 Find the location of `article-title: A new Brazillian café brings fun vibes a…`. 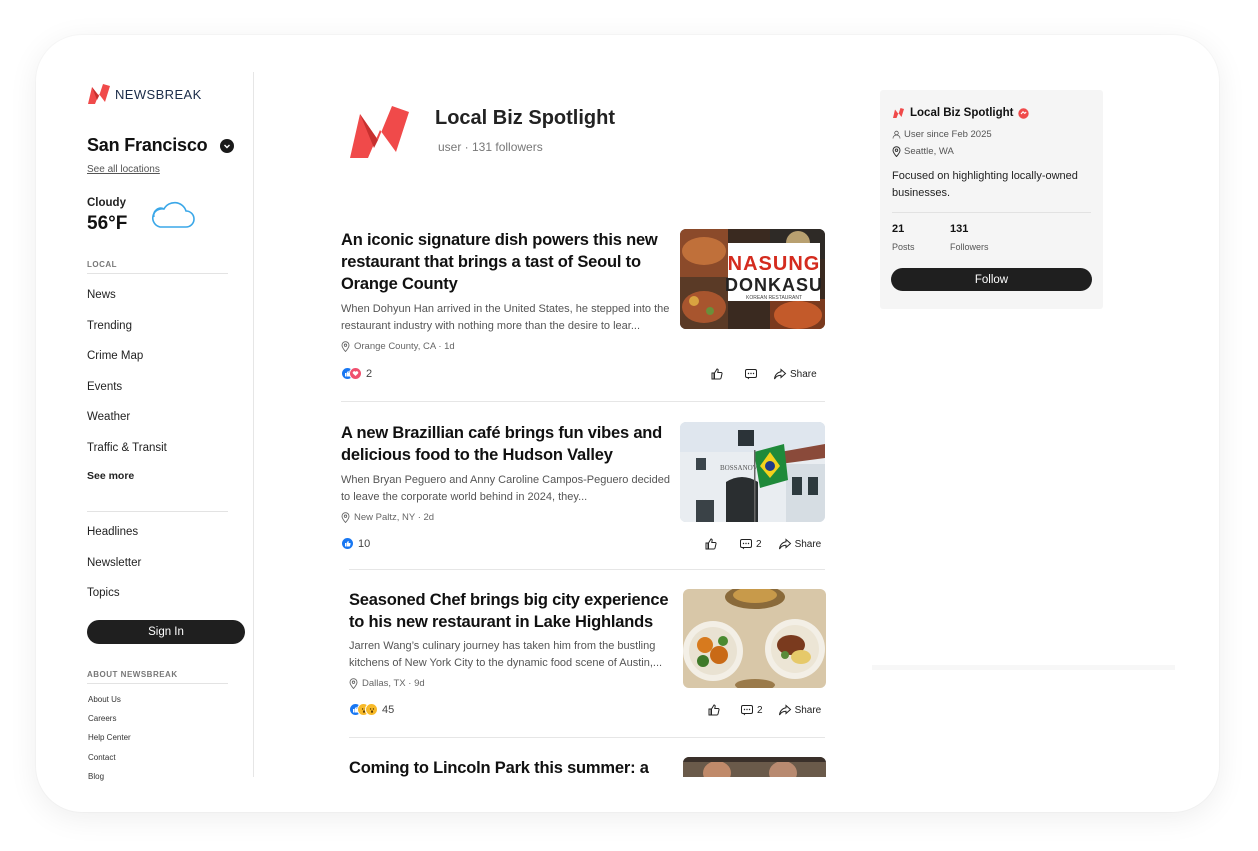

article-title: A new Brazillian café brings fun vibes a… is located at coordinates (508, 444).